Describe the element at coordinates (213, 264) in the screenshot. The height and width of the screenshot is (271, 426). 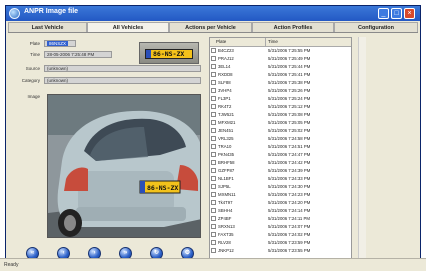
I see `status-bar: Ready` at that location.